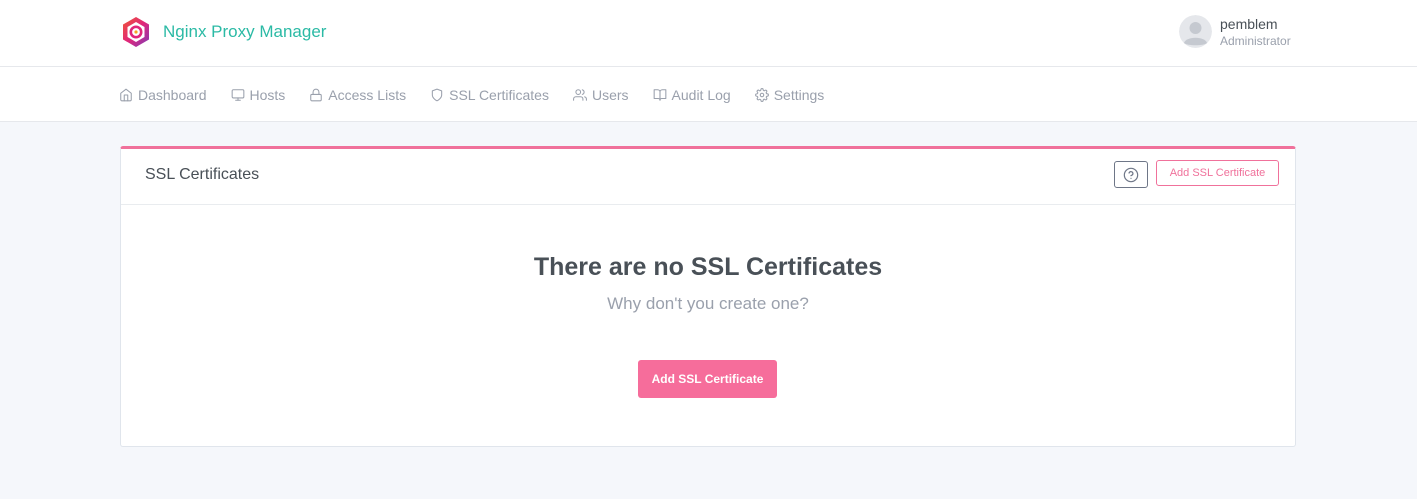 The height and width of the screenshot is (499, 1417). I want to click on nav-item-label: SSL Certificates, so click(499, 94).